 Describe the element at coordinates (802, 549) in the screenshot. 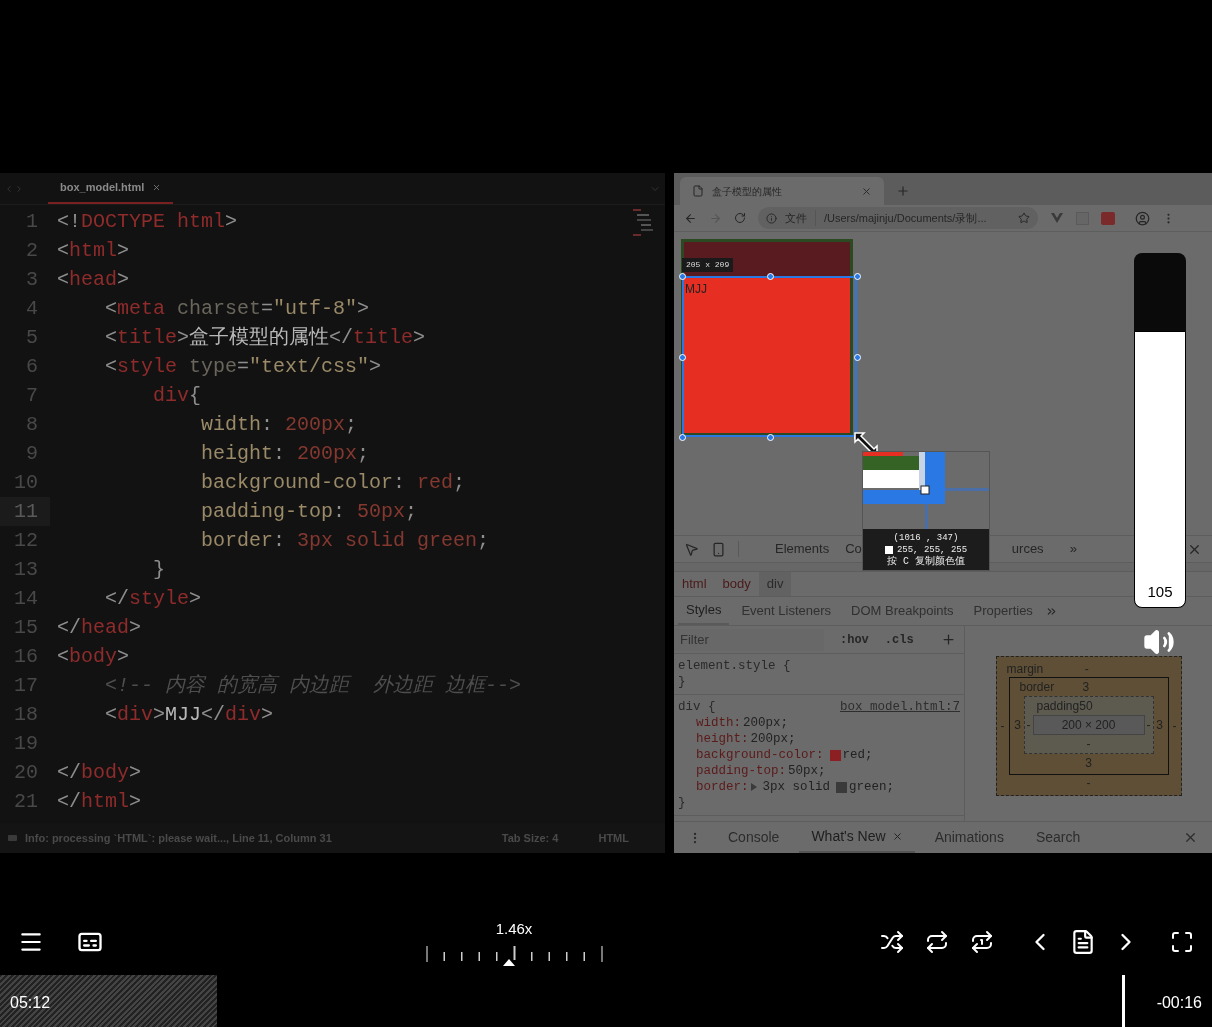

I see `devtools-tab: Elements` at that location.